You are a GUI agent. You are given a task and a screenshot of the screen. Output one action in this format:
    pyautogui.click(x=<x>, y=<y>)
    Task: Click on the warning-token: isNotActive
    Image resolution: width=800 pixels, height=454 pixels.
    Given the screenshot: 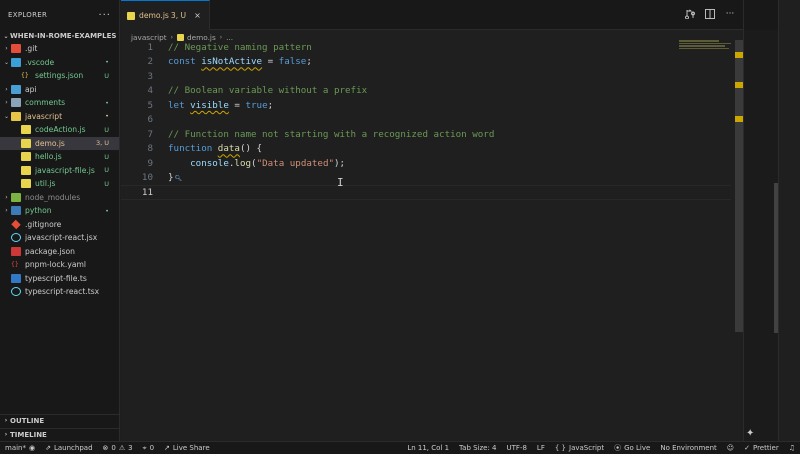 What is the action you would take?
    pyautogui.click(x=232, y=62)
    